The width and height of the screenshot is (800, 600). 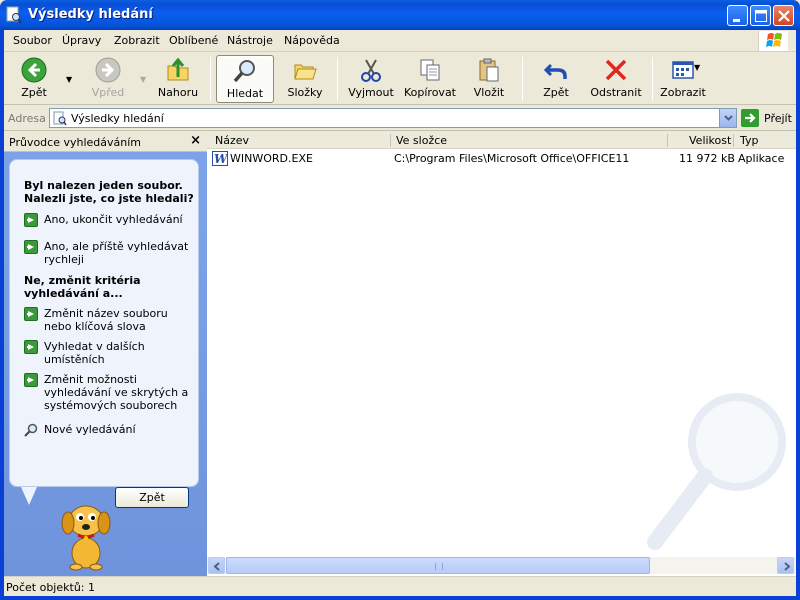 I want to click on forward-arrow-icon, so click(x=108, y=70).